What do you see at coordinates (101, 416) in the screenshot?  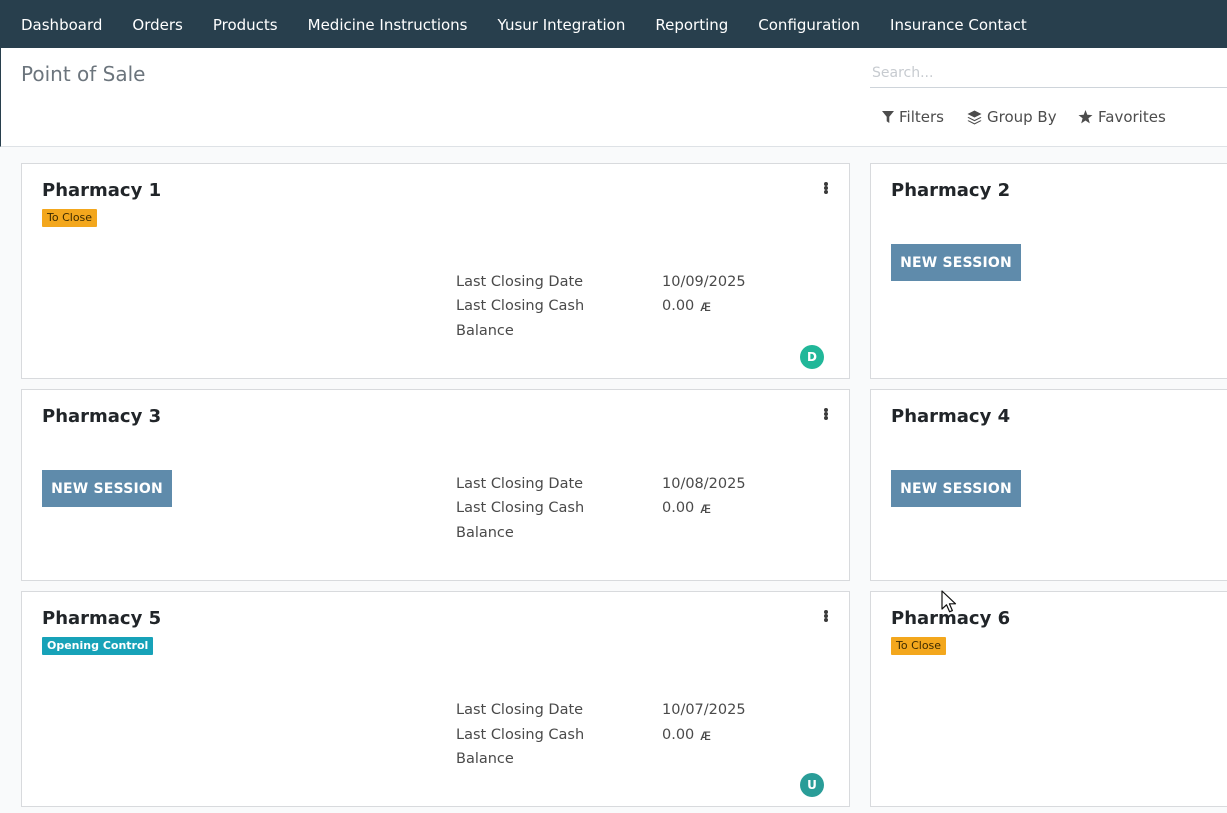 I see `card-title: Pharmacy 3` at bounding box center [101, 416].